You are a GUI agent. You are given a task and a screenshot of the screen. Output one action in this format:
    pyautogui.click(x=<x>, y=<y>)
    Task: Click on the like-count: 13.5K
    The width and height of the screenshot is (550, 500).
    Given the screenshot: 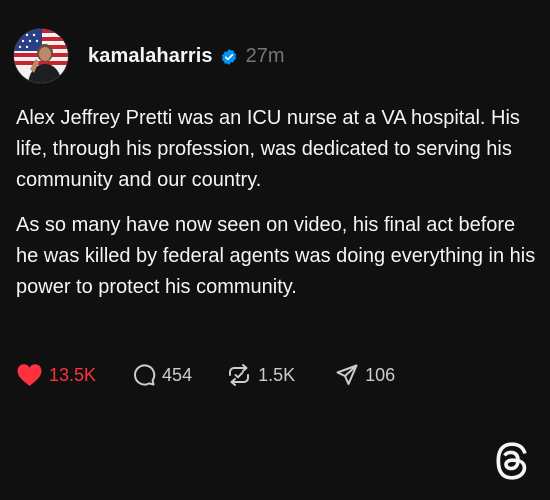 What is the action you would take?
    pyautogui.click(x=73, y=374)
    